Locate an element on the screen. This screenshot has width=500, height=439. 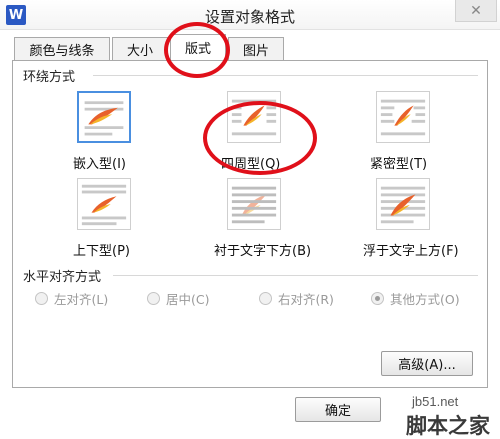
radio-align-center: 居中(C) is located at coordinates (178, 298).